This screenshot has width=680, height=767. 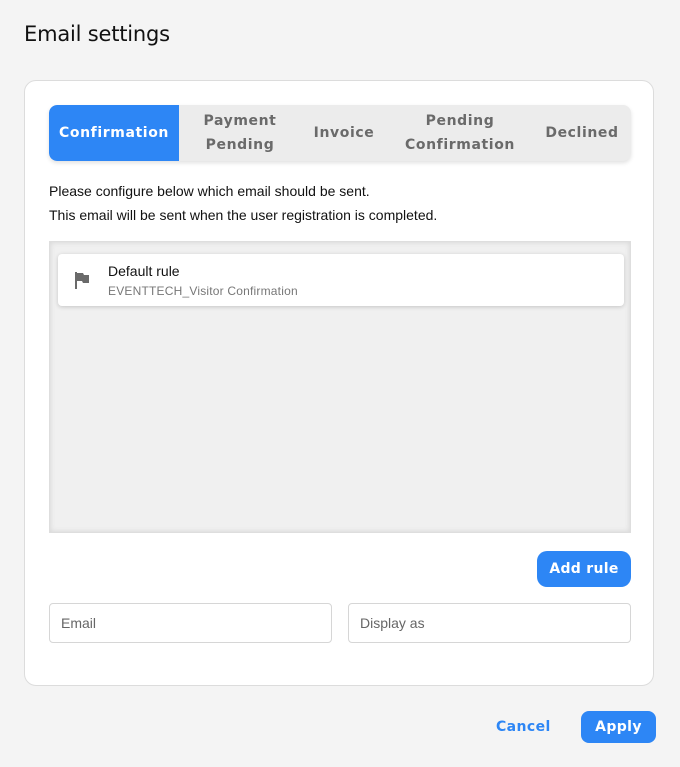 I want to click on tab-invoice: Invoice, so click(x=344, y=133).